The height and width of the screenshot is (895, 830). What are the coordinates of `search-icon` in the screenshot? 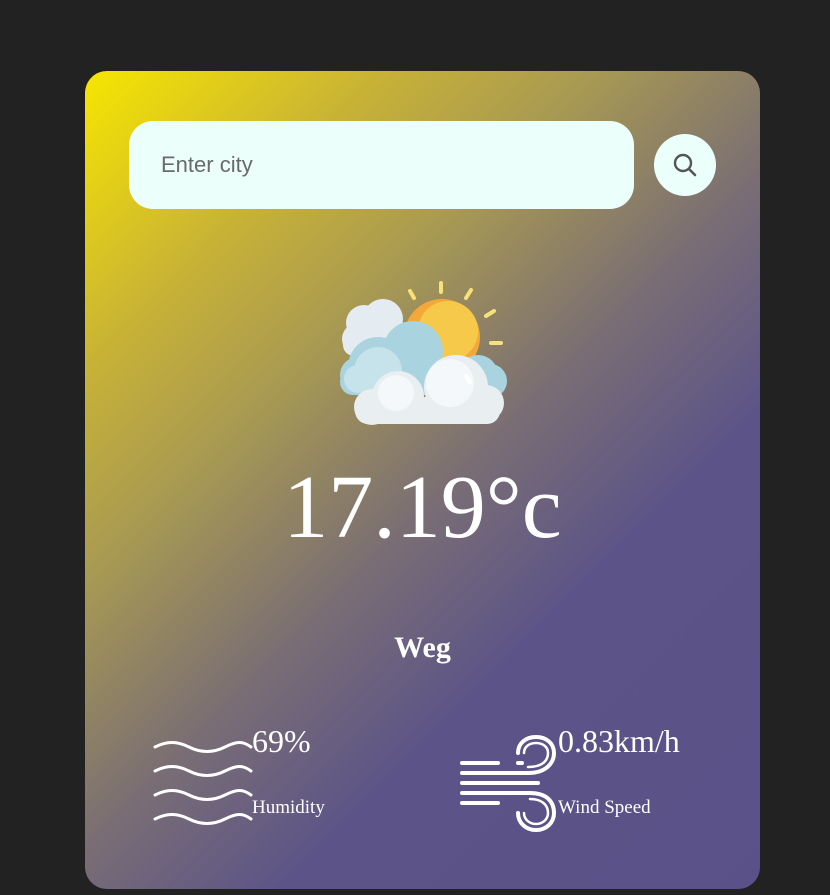 It's located at (685, 165).